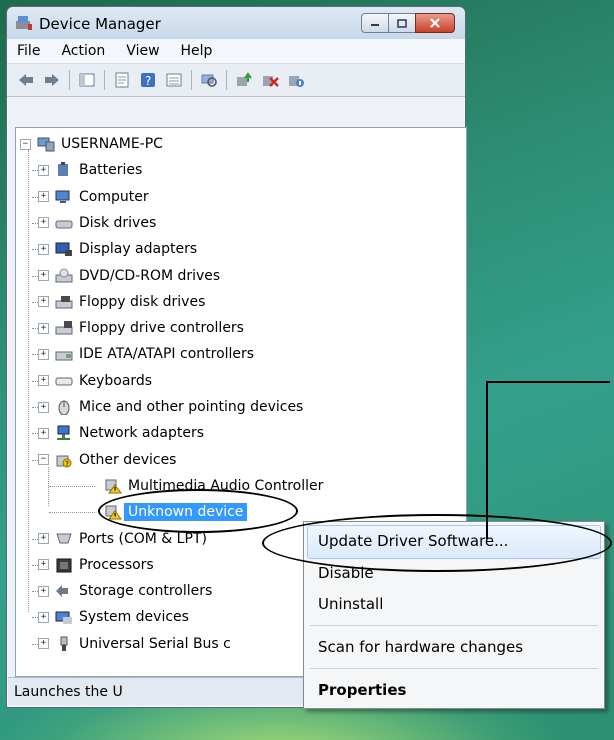 This screenshot has width=614, height=740. Describe the element at coordinates (64, 433) in the screenshot. I see `network-adapter-icon` at that location.